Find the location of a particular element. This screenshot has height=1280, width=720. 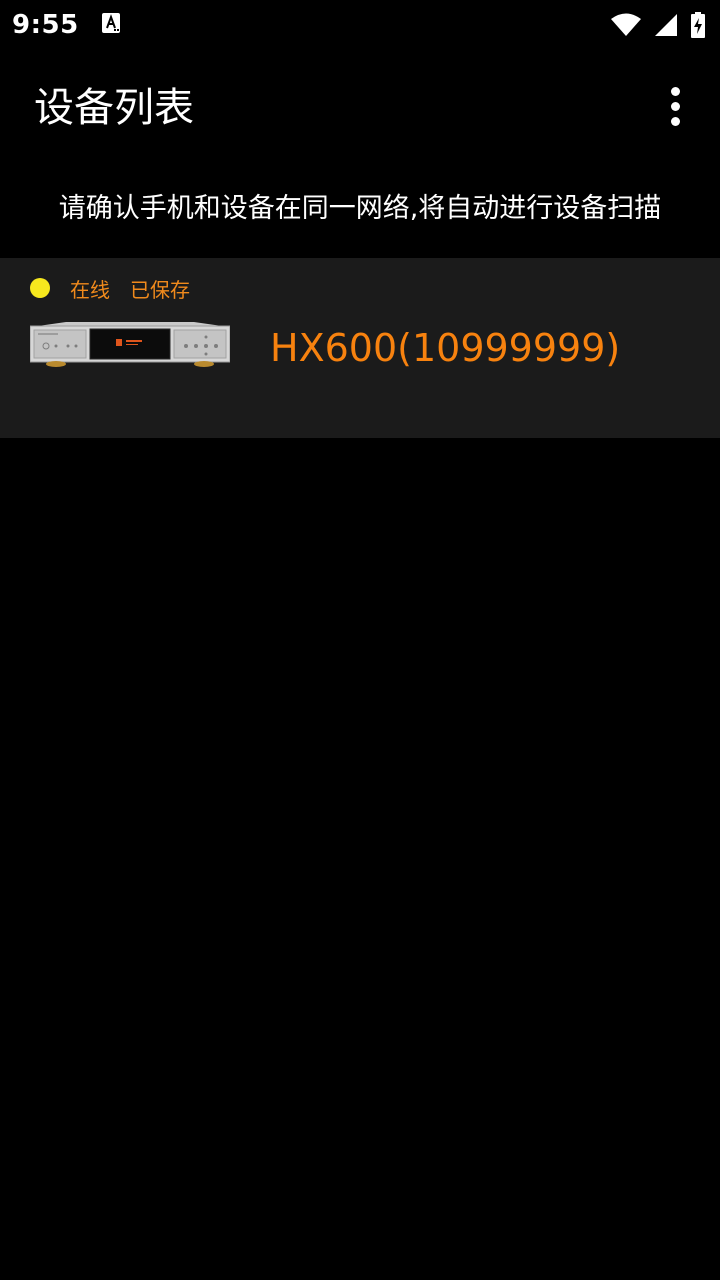

a-notification-icon is located at coordinates (111, 25).